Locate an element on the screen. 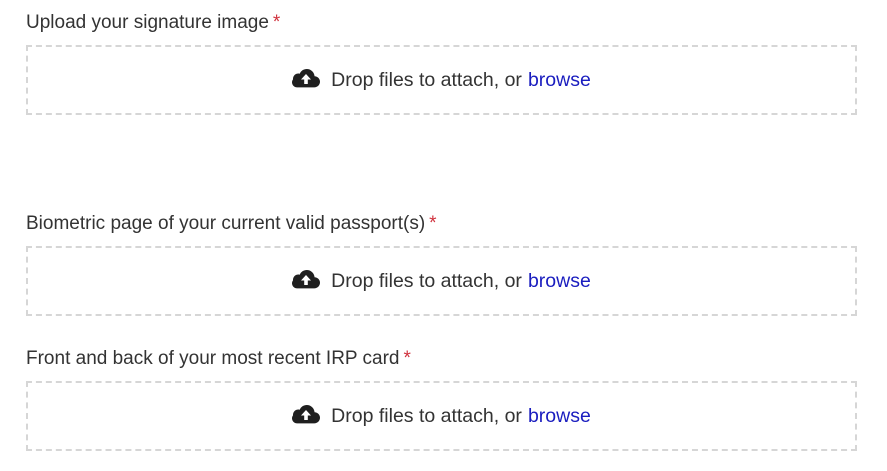 The image size is (887, 471). field-label-text: Upload your signature image is located at coordinates (147, 22).